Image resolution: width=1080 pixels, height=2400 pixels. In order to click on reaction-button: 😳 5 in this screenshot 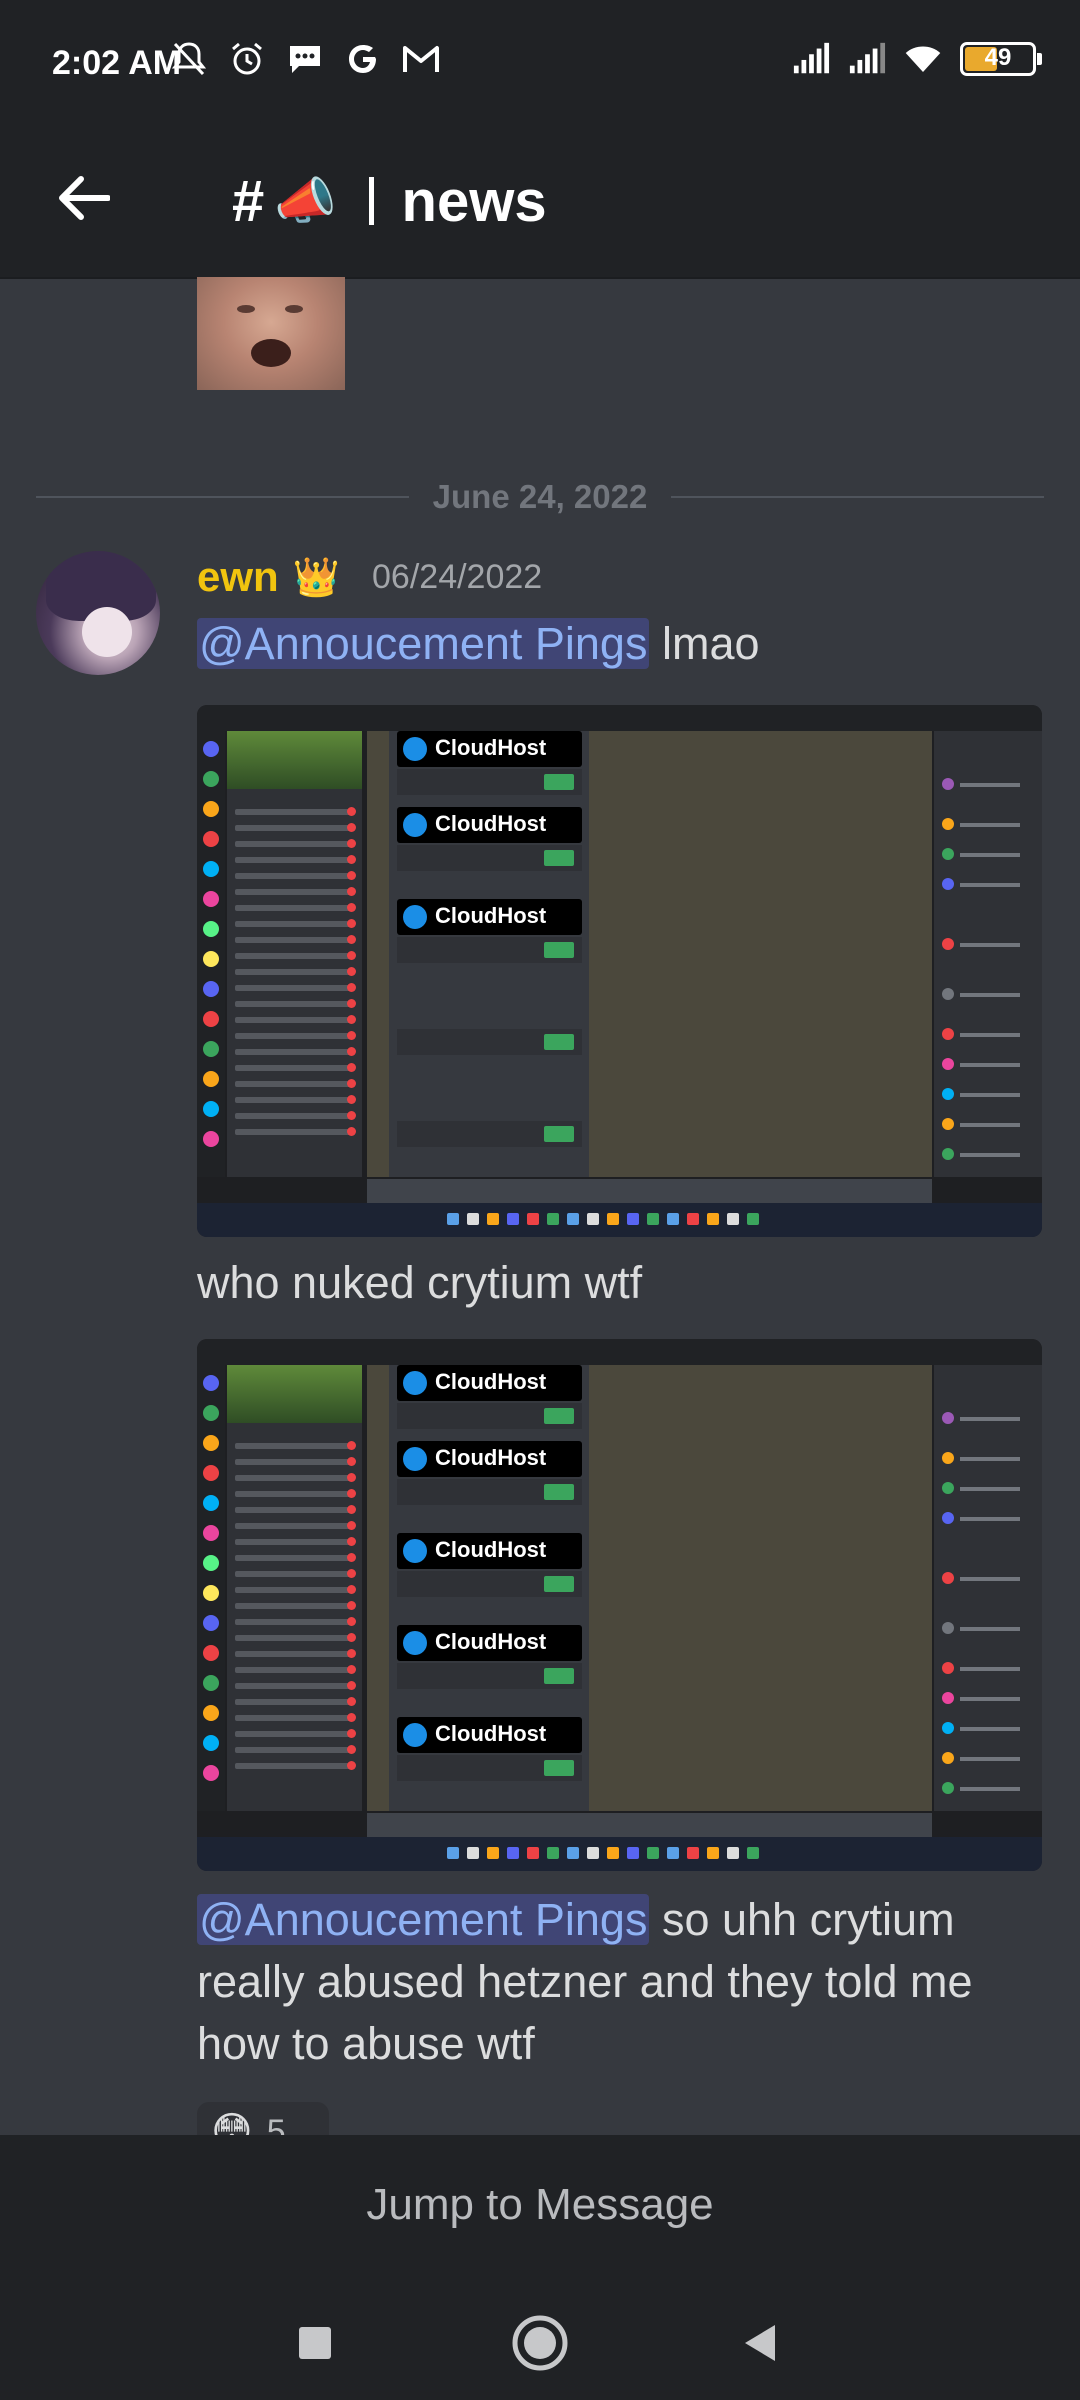, I will do `click(263, 2118)`.